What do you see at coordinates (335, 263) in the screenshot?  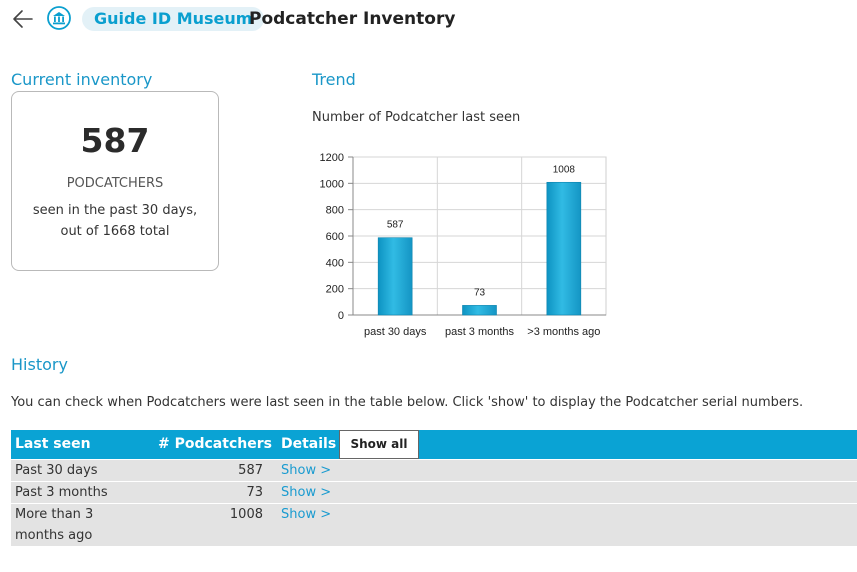 I see `y-tick-label: 400` at bounding box center [335, 263].